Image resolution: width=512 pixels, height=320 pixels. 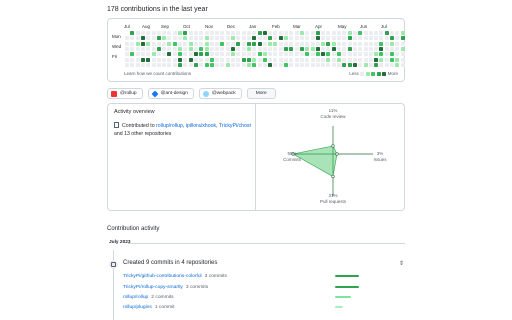 What do you see at coordinates (157, 73) in the screenshot?
I see `learn-contributions-link: Learn how we count contributions` at bounding box center [157, 73].